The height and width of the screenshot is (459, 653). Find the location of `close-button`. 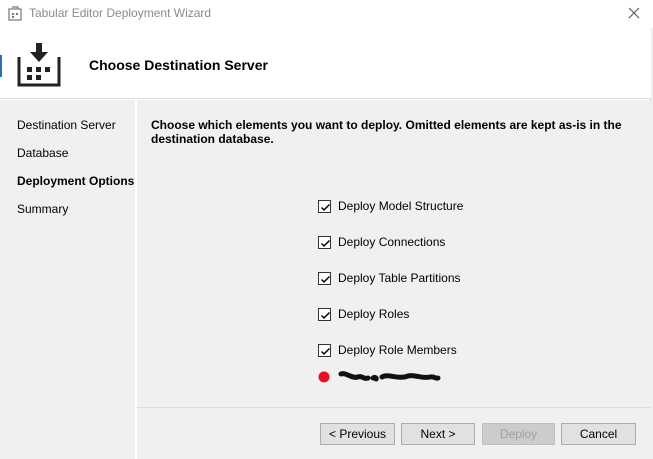

close-button is located at coordinates (634, 14).